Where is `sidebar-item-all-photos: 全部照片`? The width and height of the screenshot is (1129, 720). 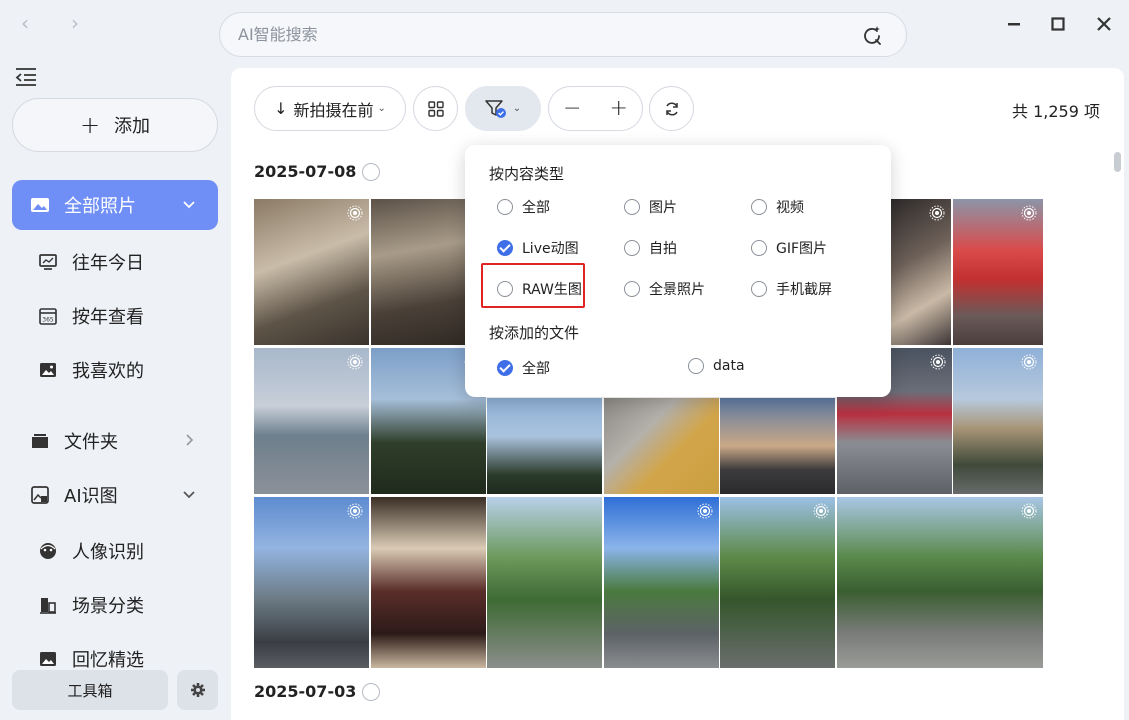
sidebar-item-all-photos: 全部照片 is located at coordinates (115, 205).